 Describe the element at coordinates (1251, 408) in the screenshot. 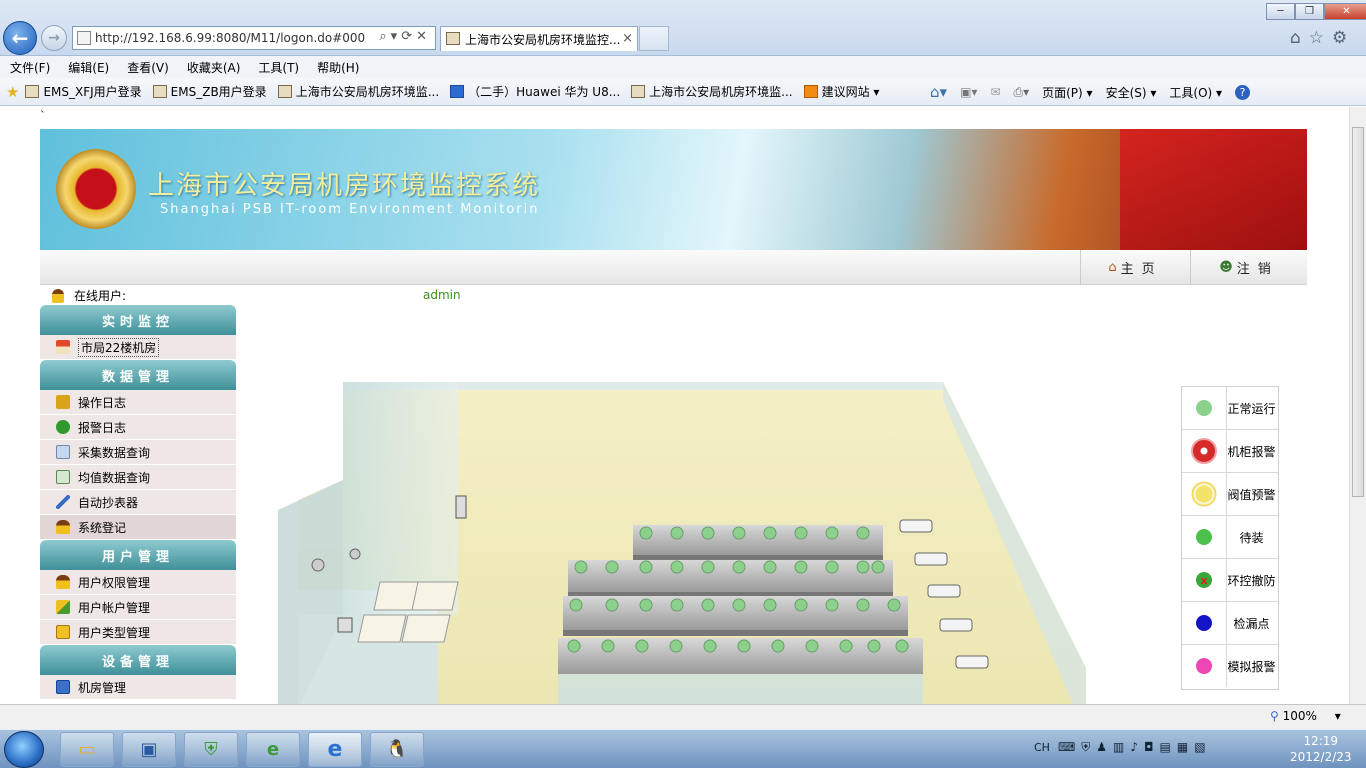

I see `legend-label: 正常运行` at that location.